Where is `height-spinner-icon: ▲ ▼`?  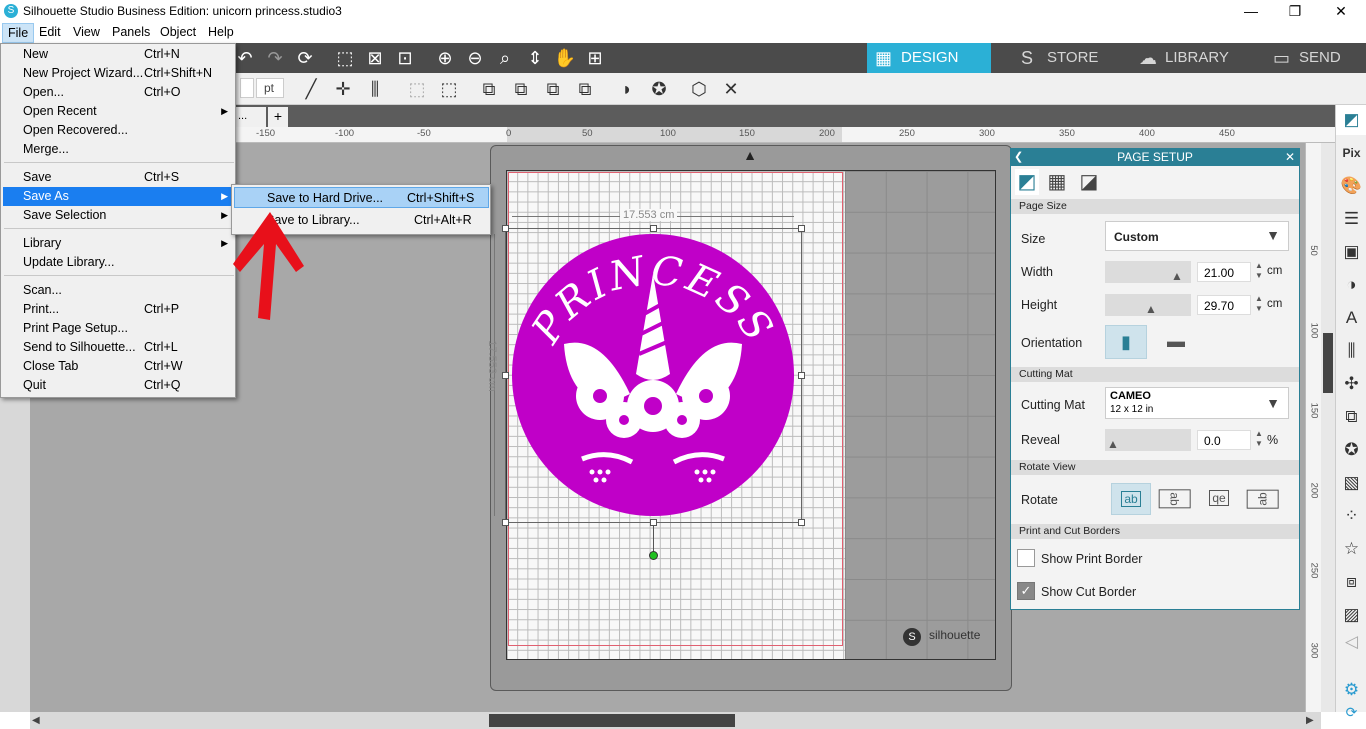
height-spinner-icon: ▲ ▼ is located at coordinates (1259, 304).